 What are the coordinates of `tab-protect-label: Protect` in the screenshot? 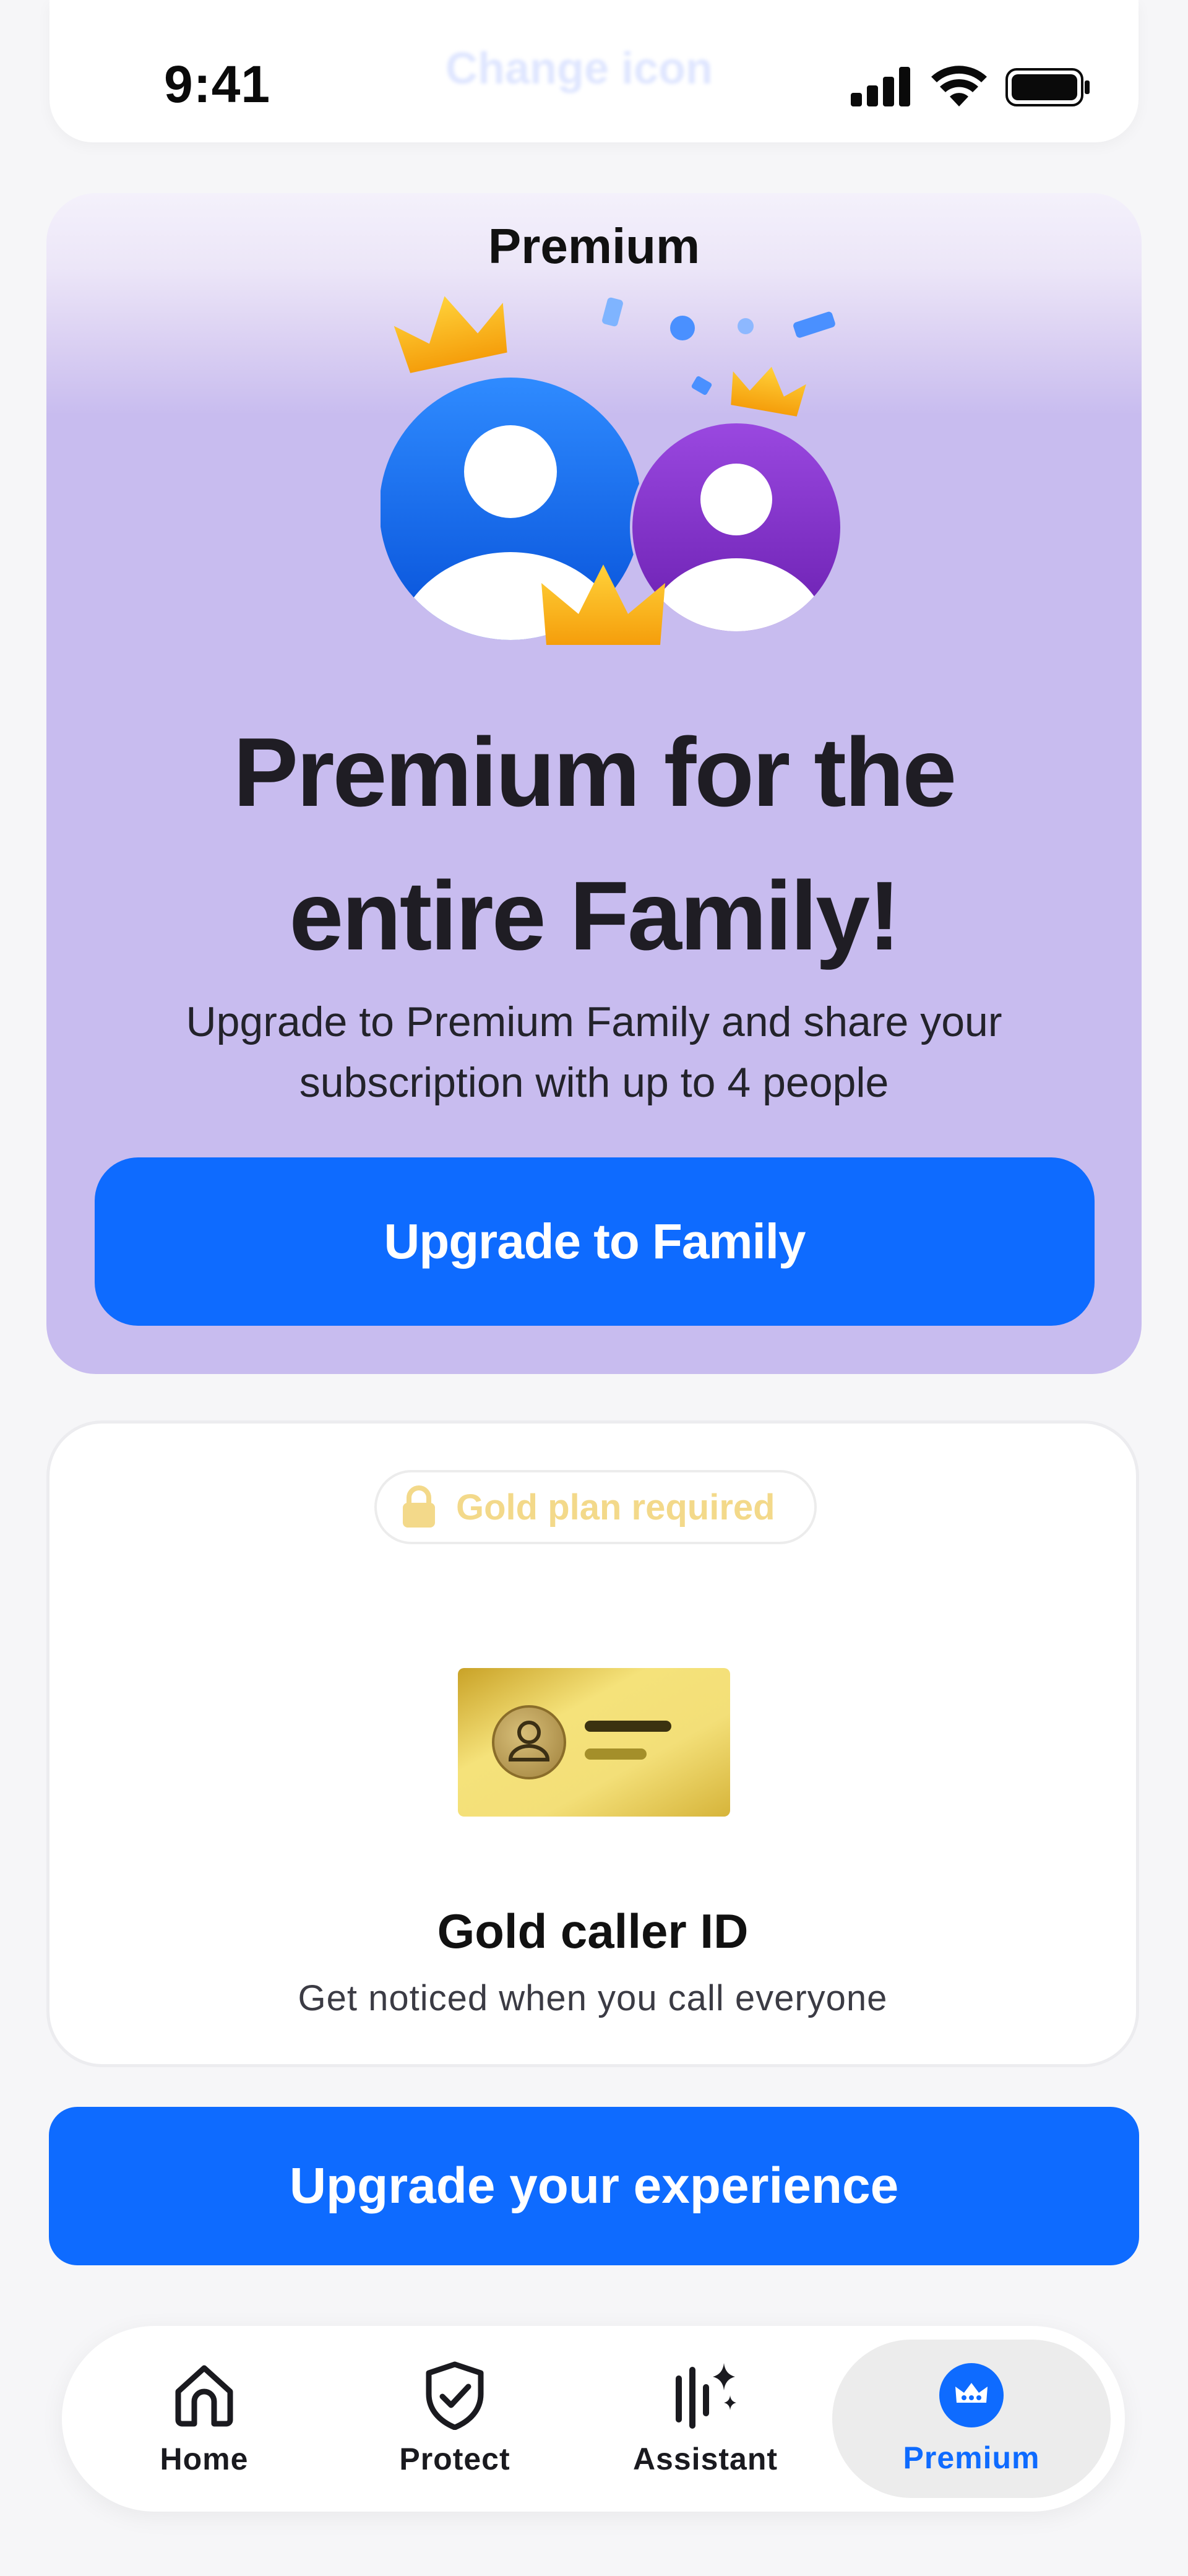 It's located at (454, 2459).